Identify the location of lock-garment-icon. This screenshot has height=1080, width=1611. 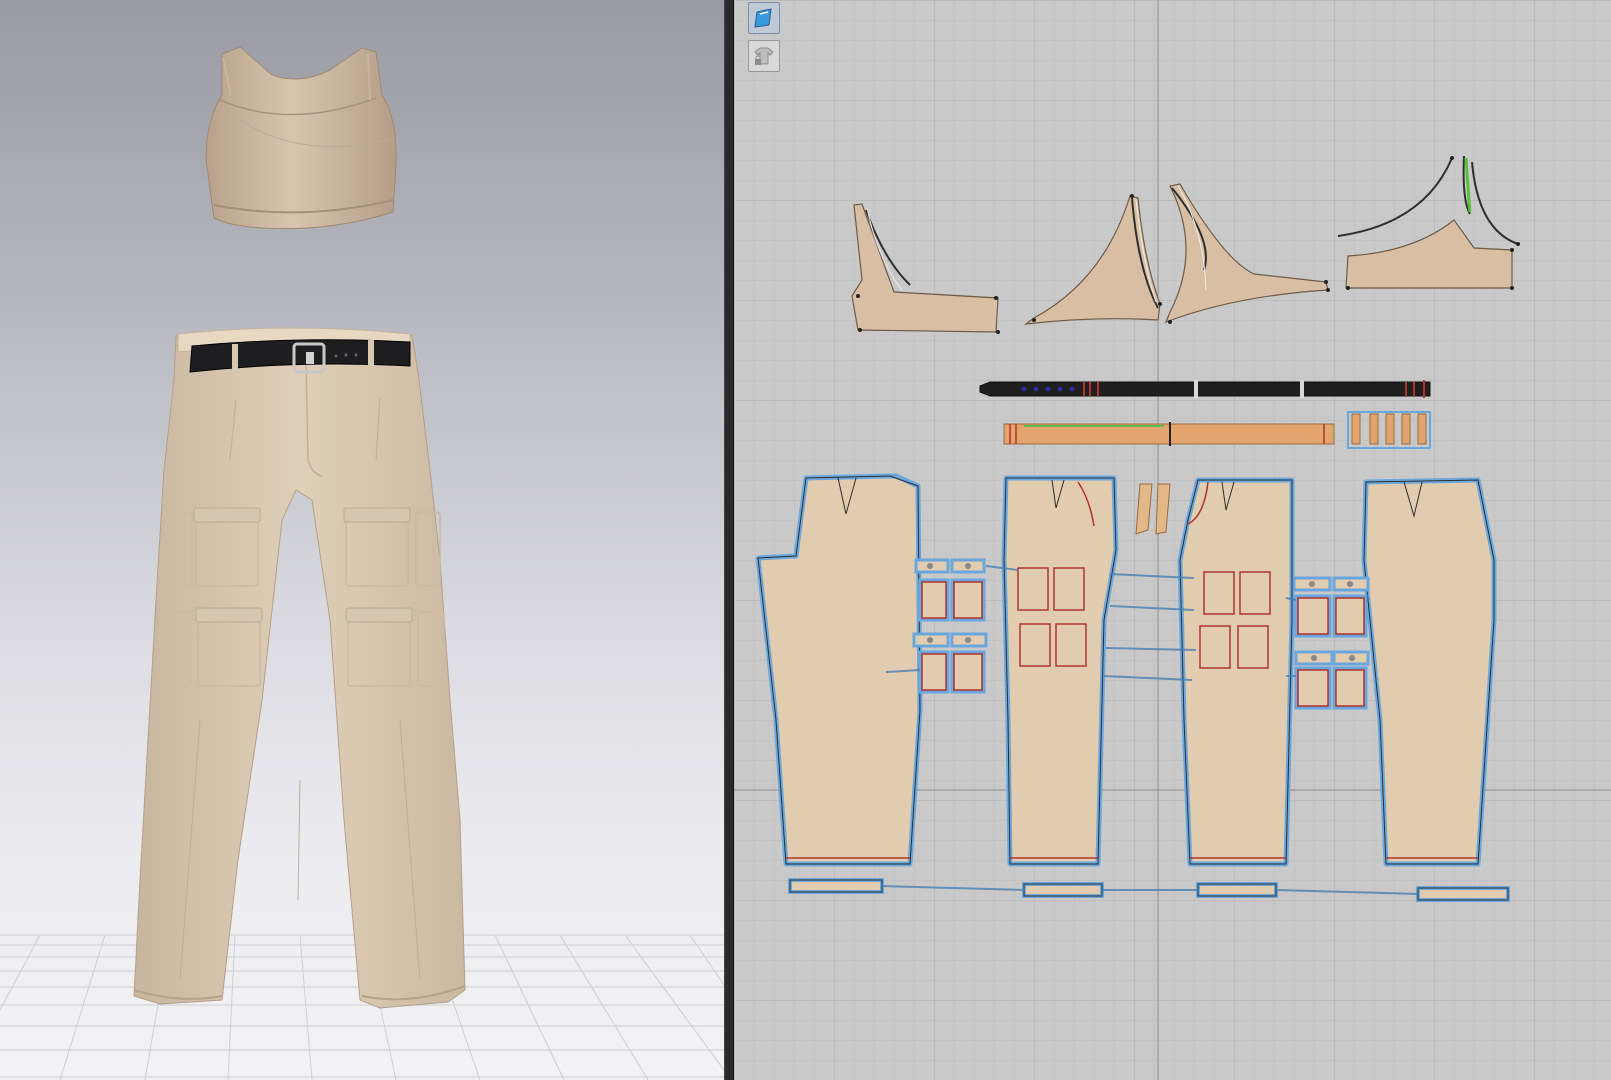
(764, 56).